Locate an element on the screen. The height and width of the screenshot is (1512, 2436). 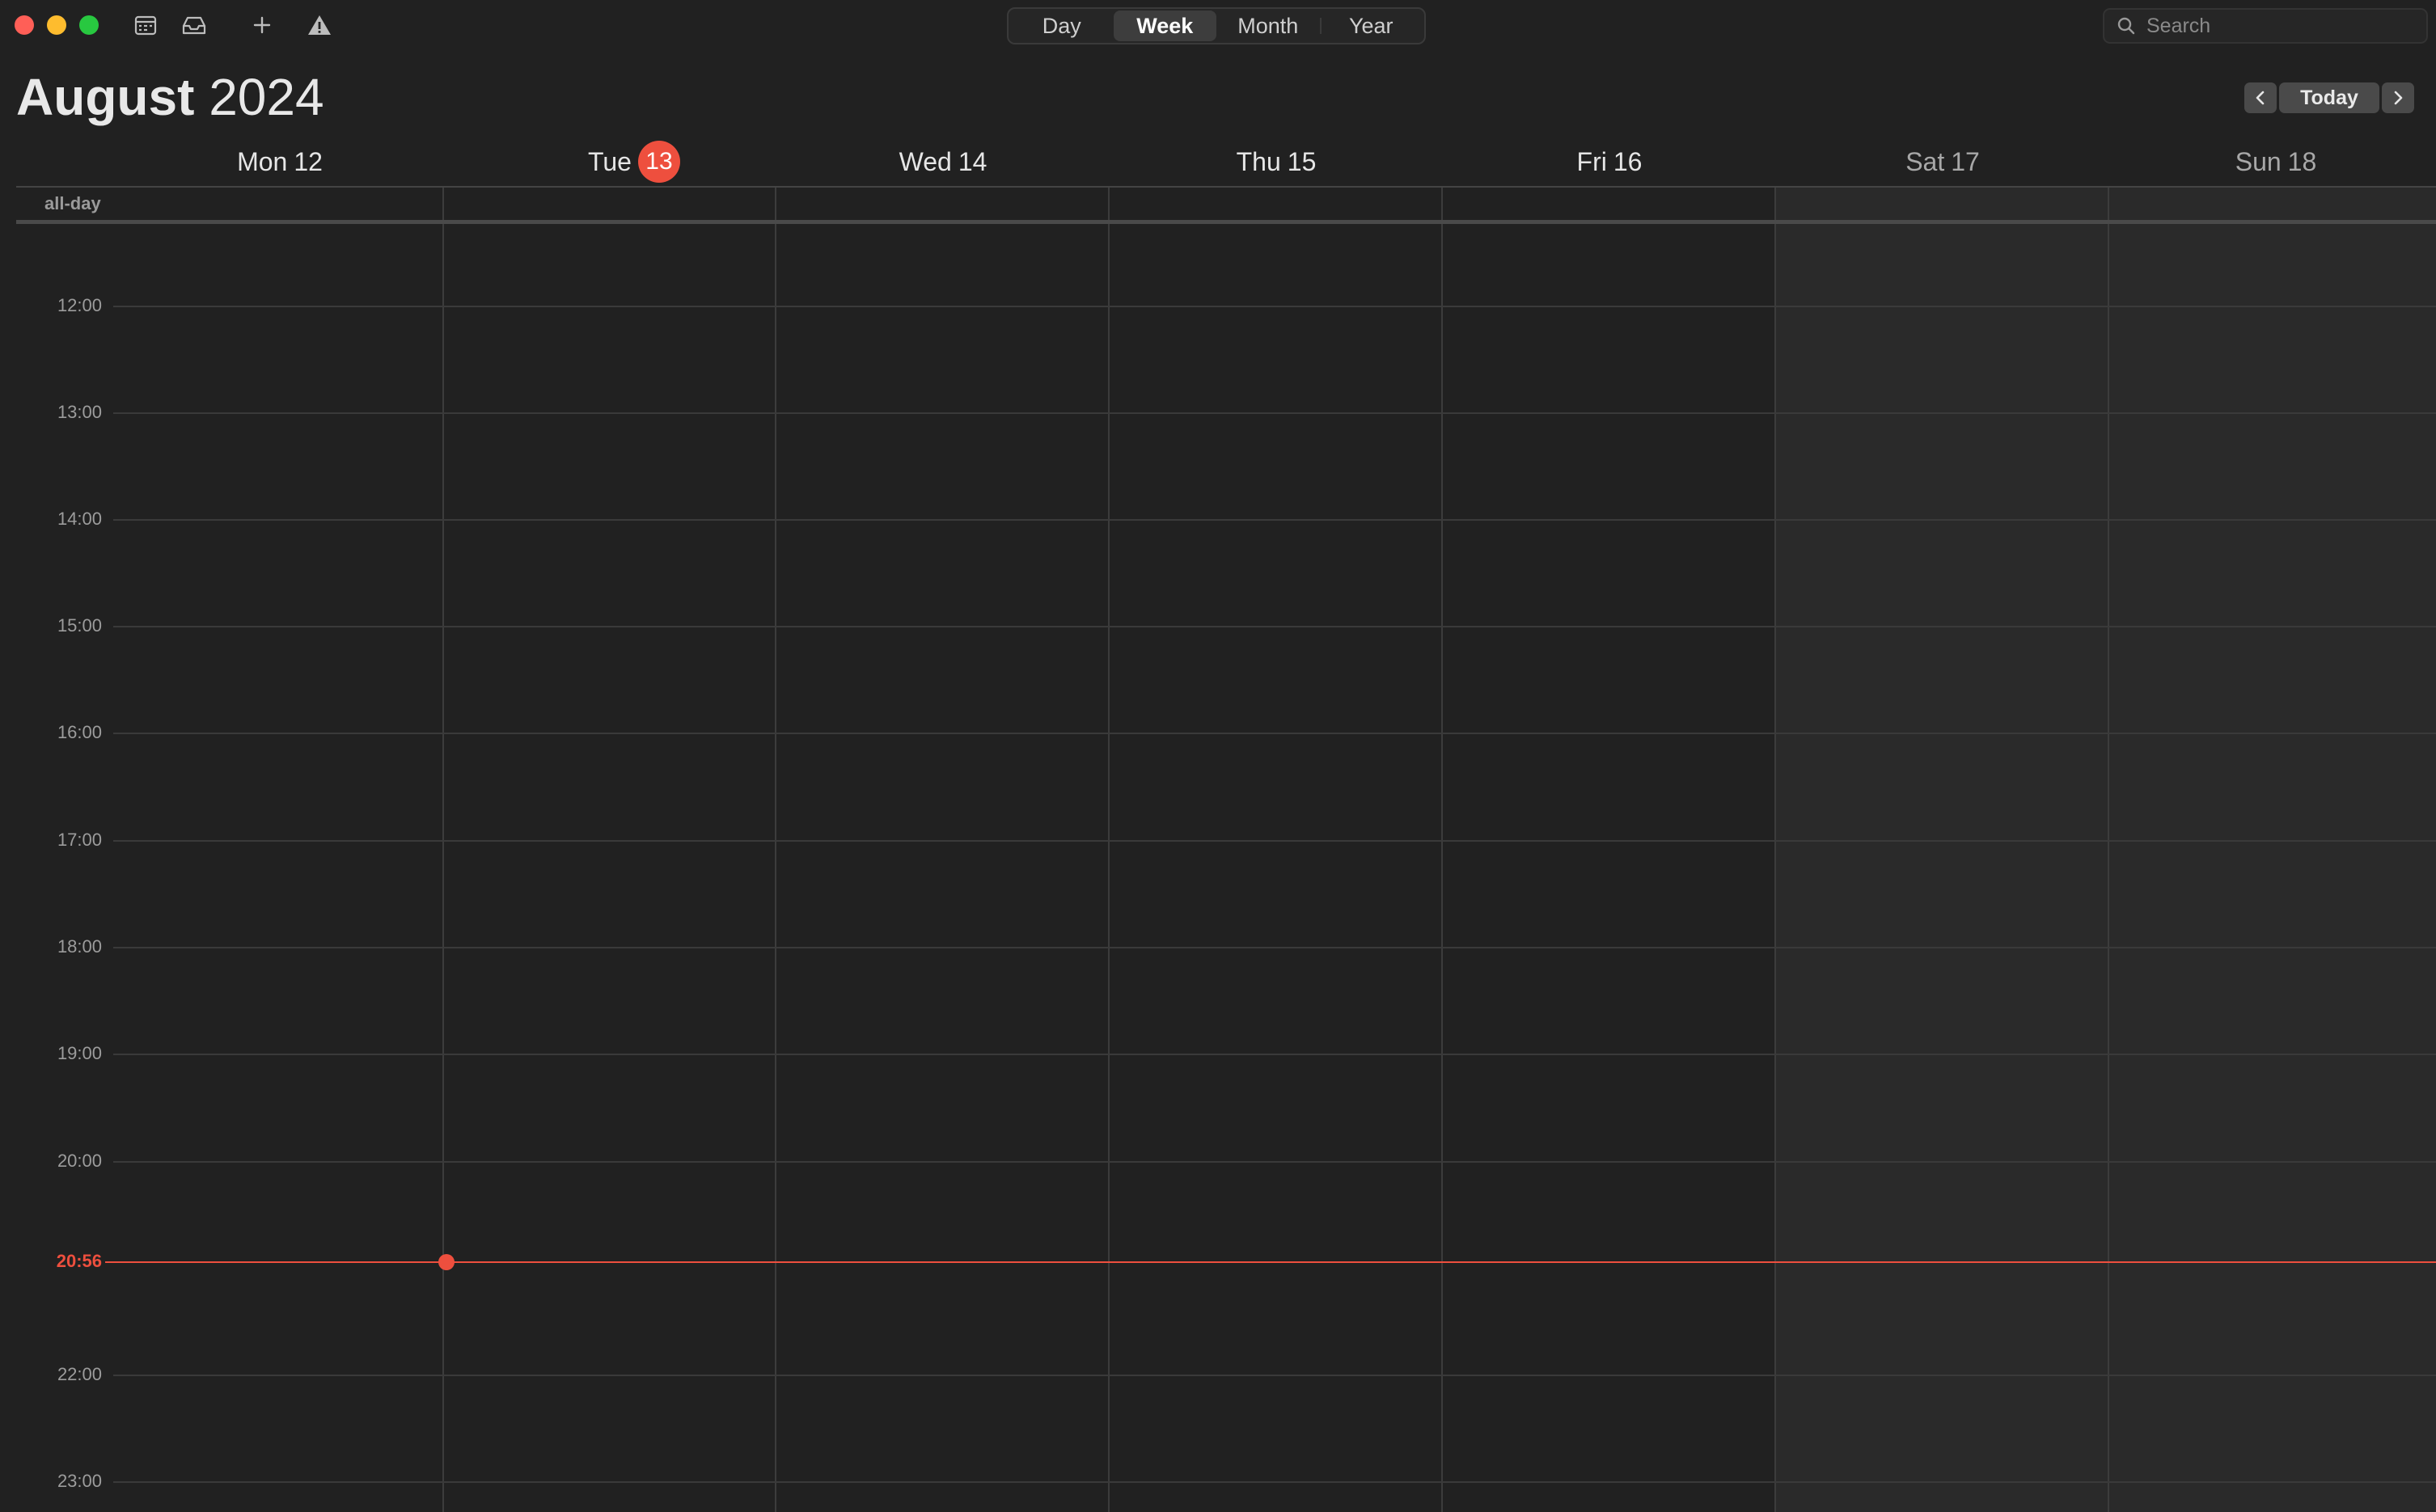
header-divider is located at coordinates (1226, 187).